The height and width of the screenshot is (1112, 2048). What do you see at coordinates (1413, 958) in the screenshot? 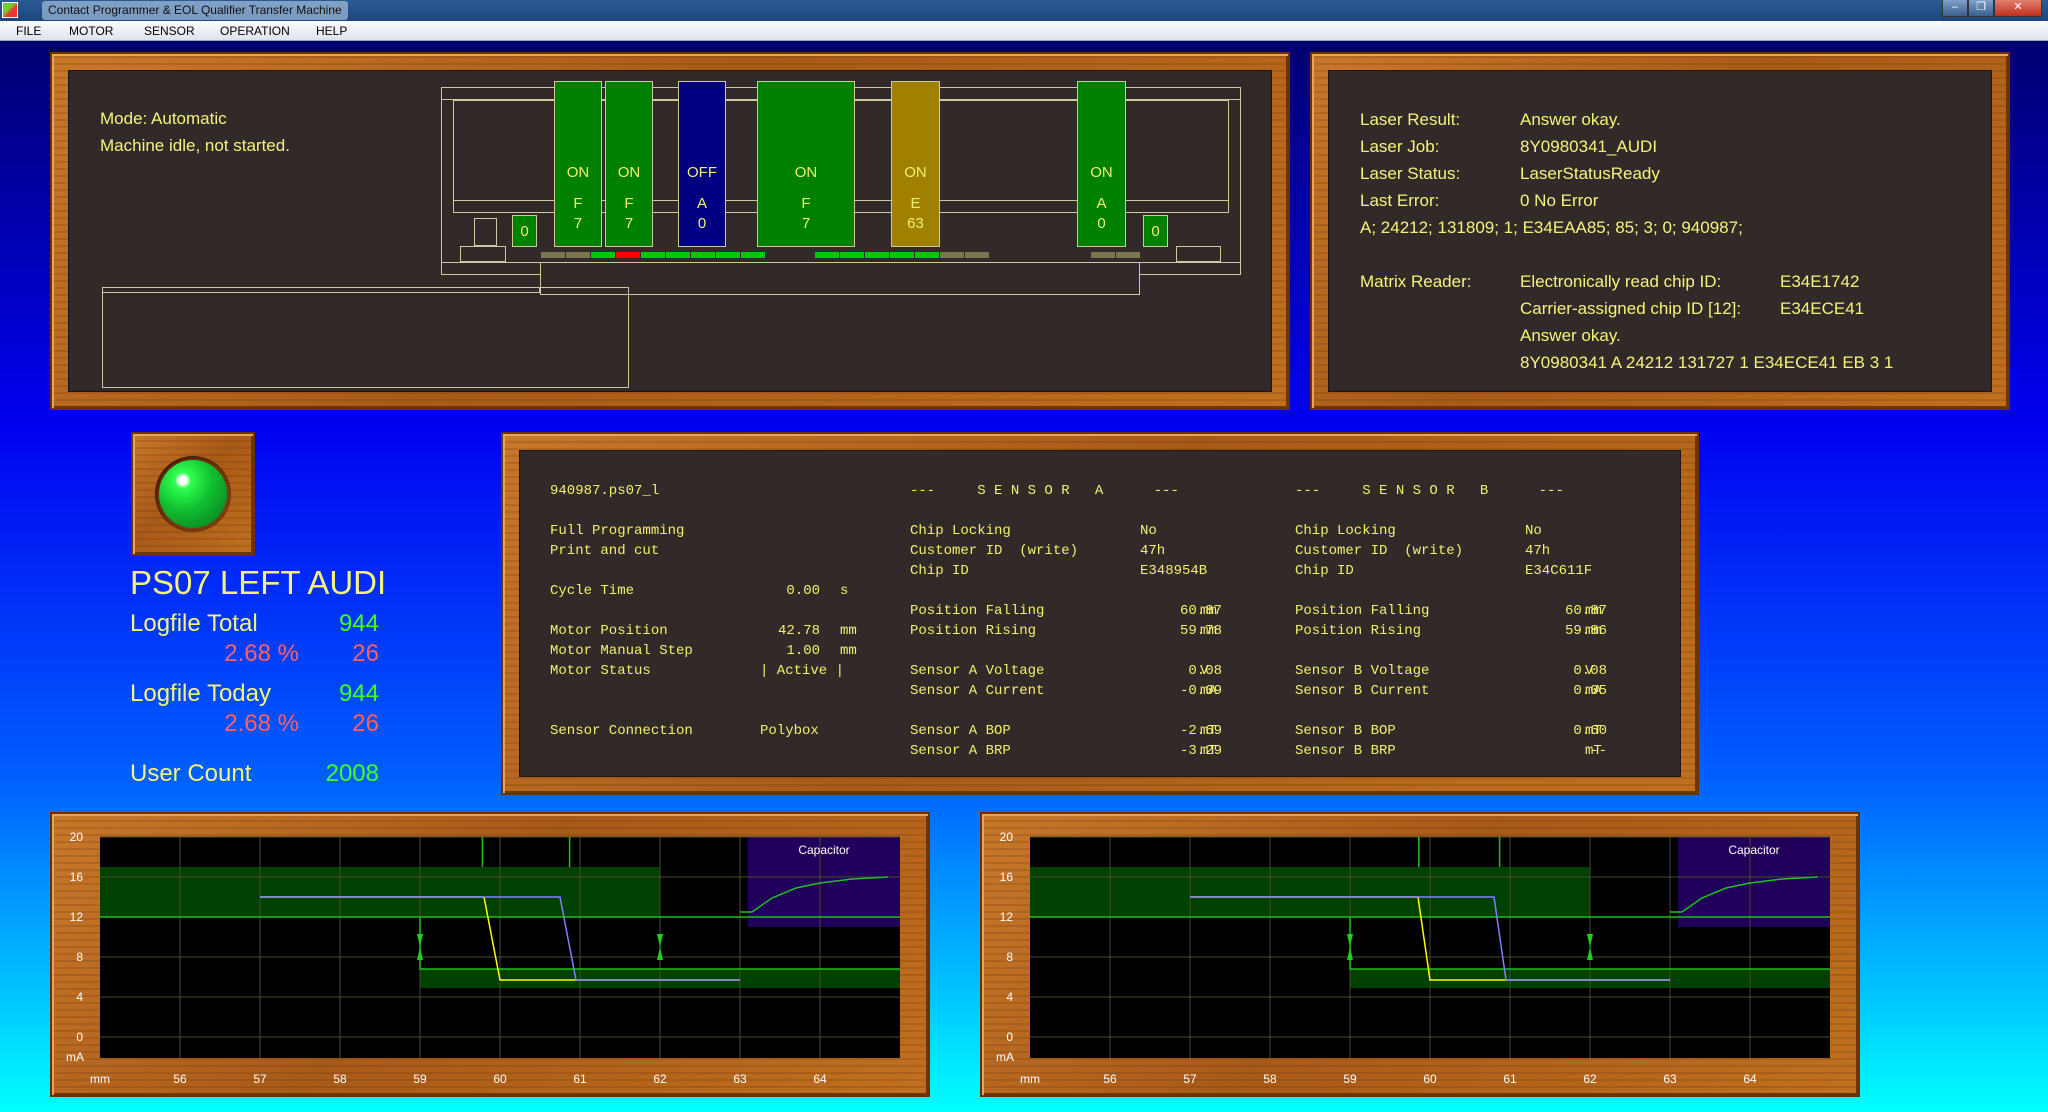
I see `current-chart-2: 56 57 58 59 60 61 62 63 64 0 4 8 12 16 20 mA mm Capacitor` at bounding box center [1413, 958].